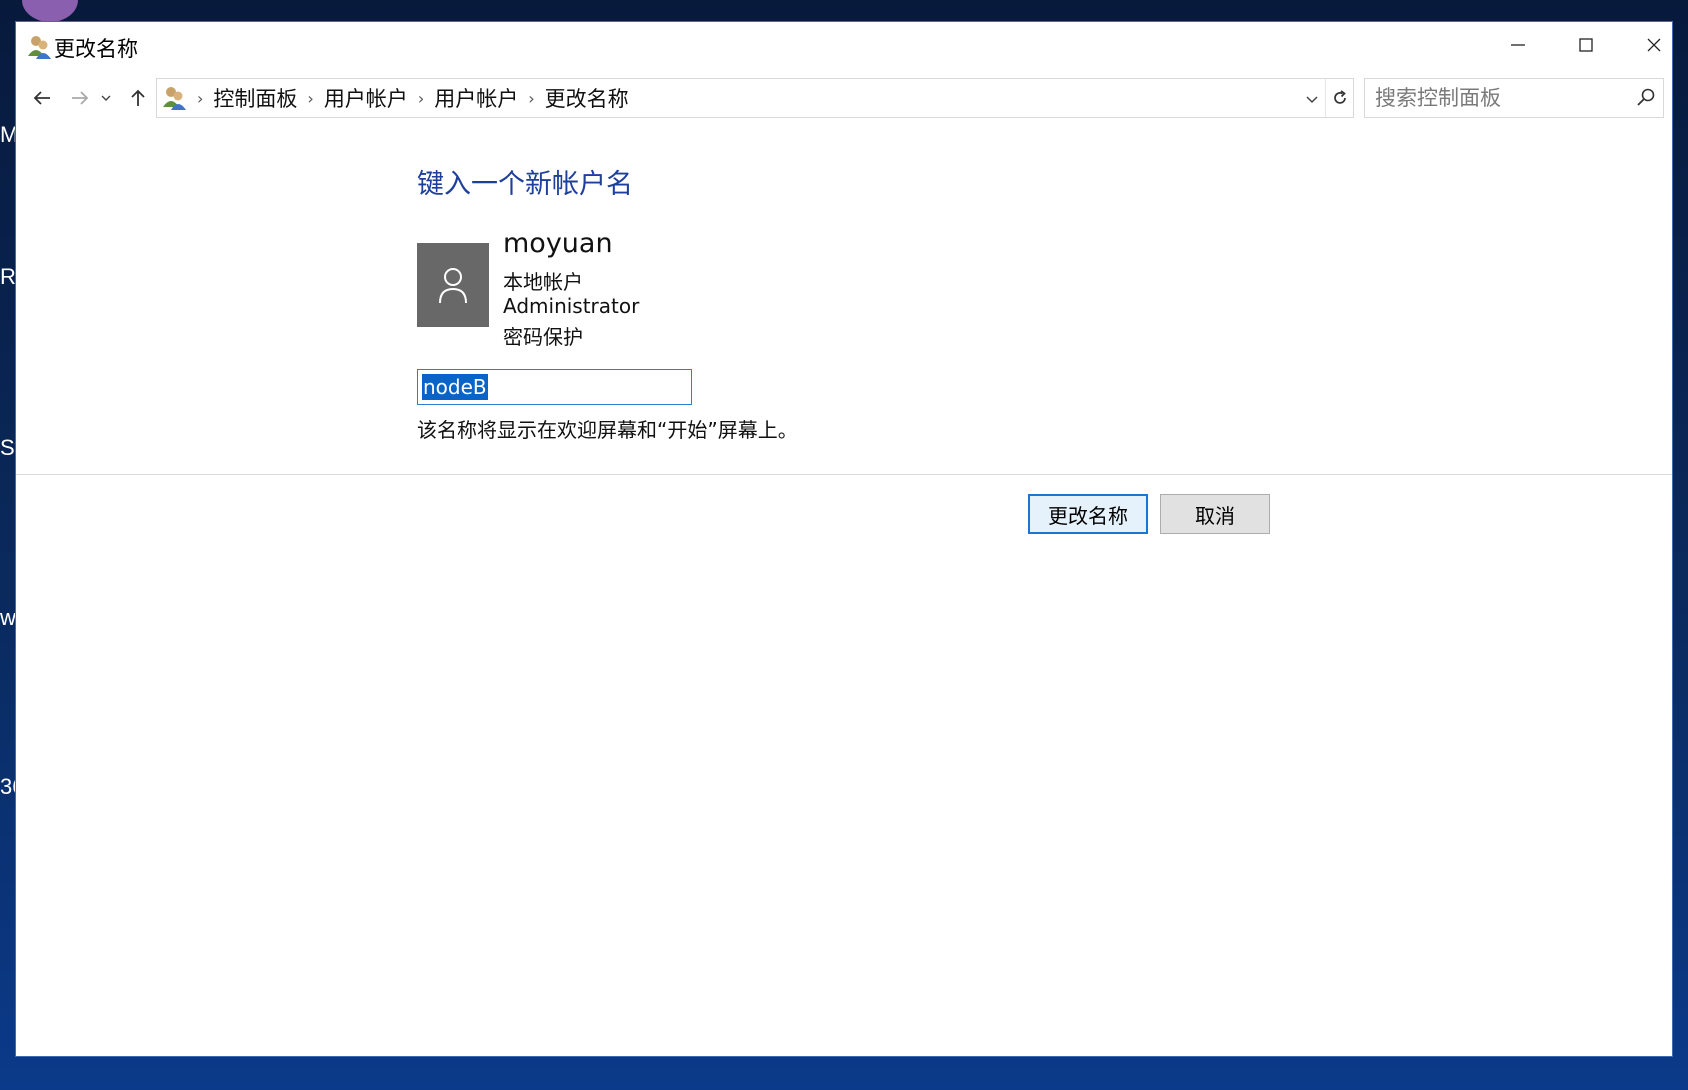 Image resolution: width=1688 pixels, height=1090 pixels. I want to click on new-account-name-input: nodeB, so click(554, 387).